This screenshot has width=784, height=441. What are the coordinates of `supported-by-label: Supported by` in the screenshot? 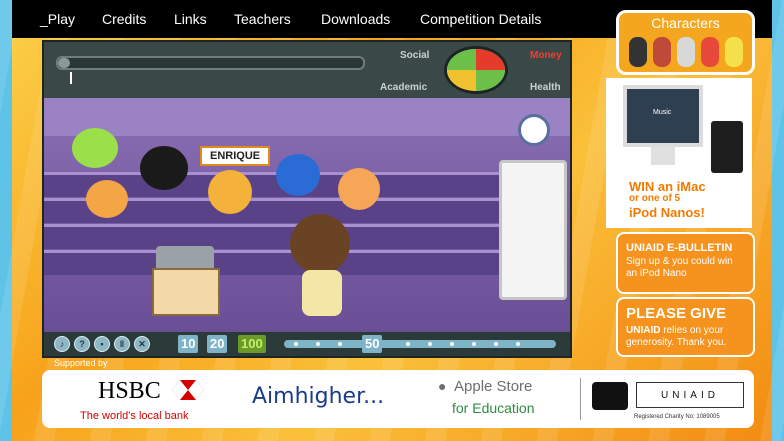 It's located at (81, 363).